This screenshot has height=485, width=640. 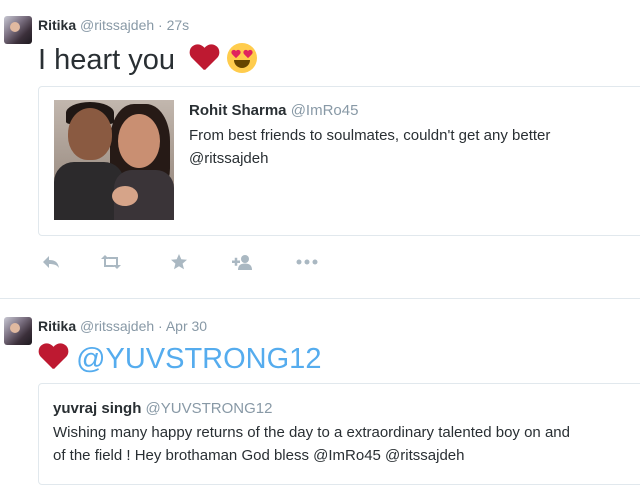 I want to click on quoted-tweet-header: yuvraj singh @YUVSTRONG12, so click(x=162, y=408).